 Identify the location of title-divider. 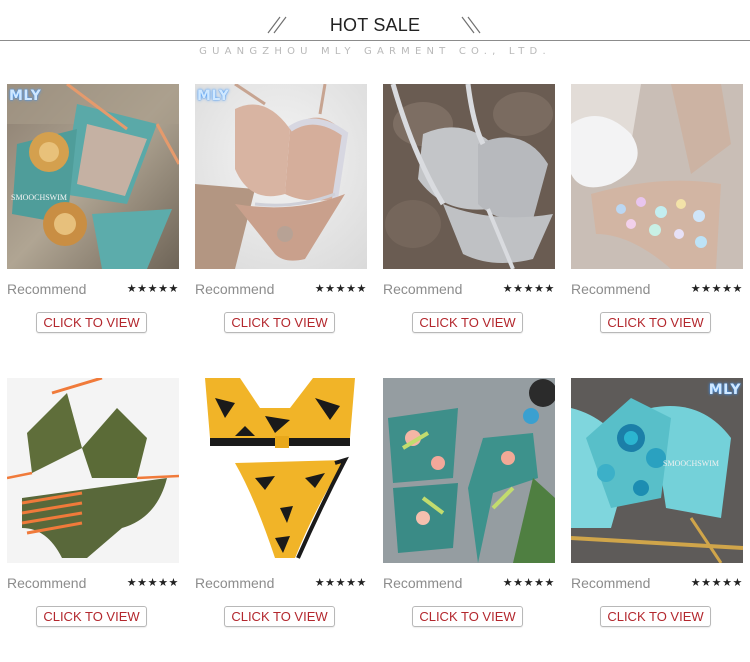
(375, 40).